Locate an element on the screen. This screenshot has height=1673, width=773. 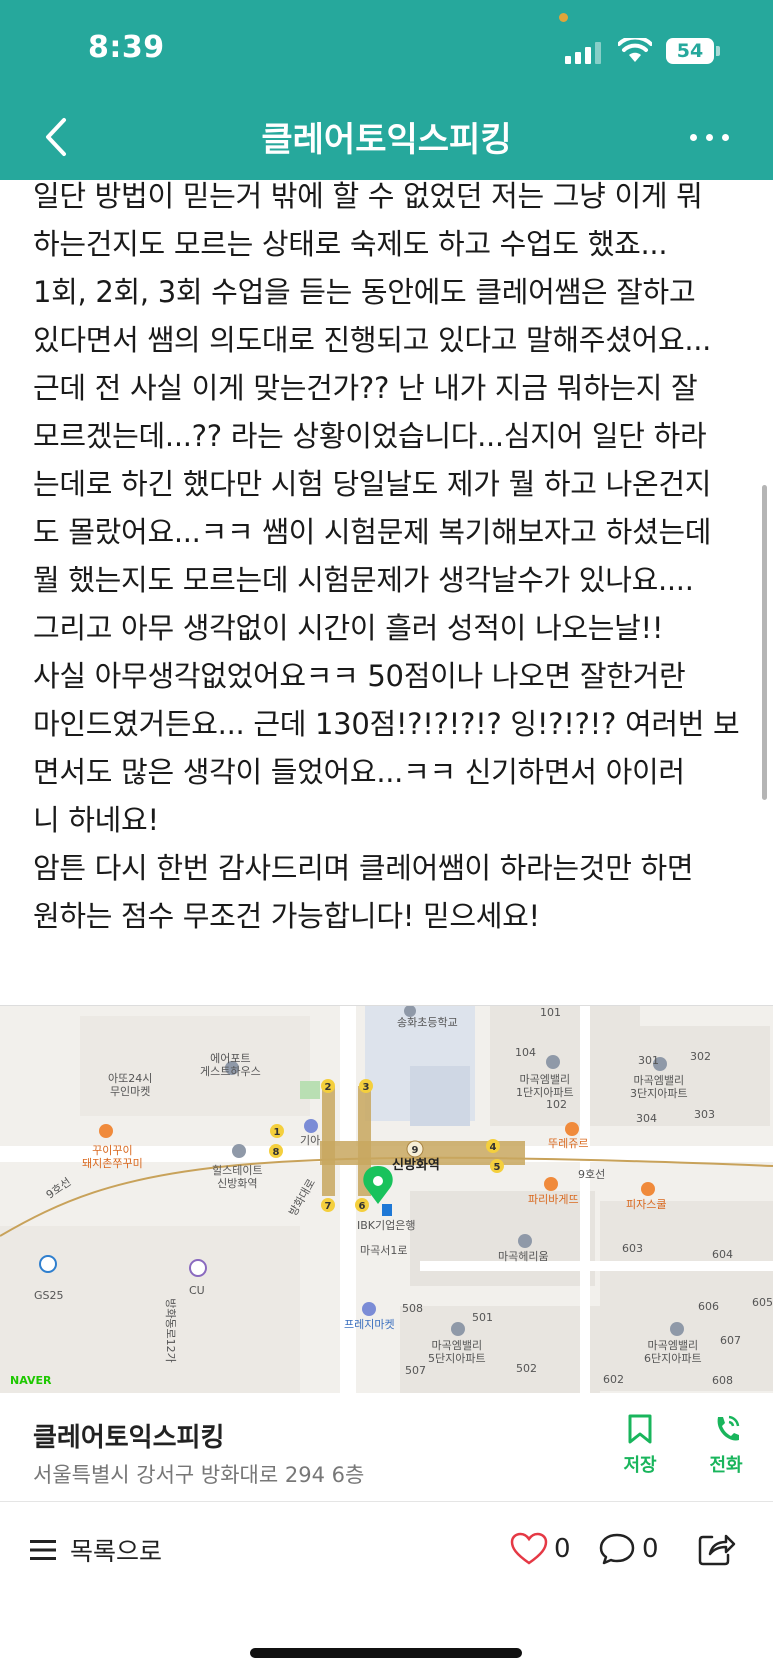
save-label: 저장 is located at coordinates (640, 1465).